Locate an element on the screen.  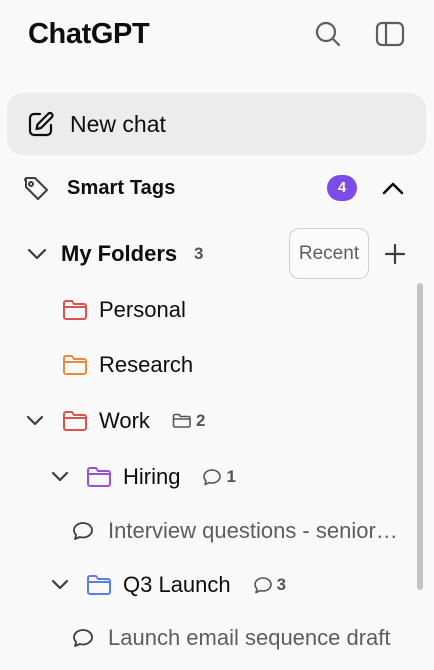
my-folders-header: My Folders 3 Recent is located at coordinates (217, 254).